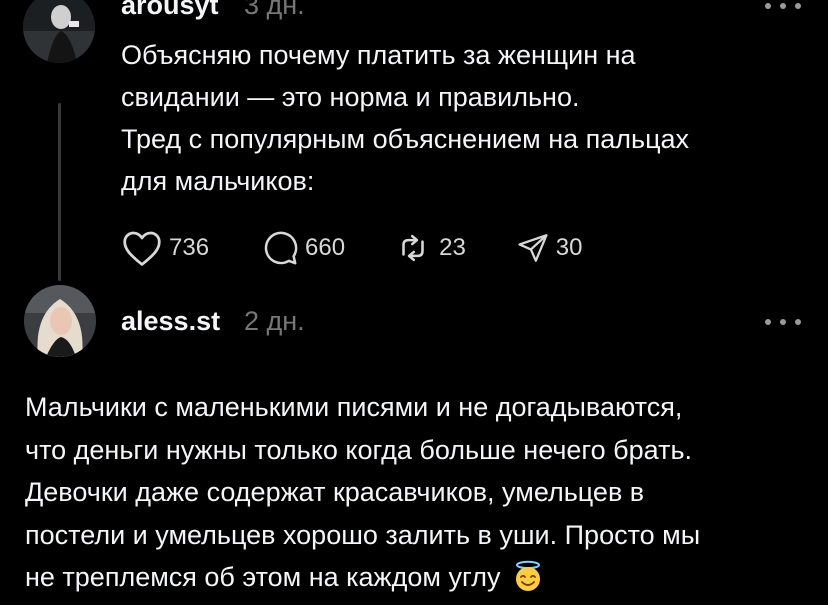 This screenshot has height=605, width=828. I want to click on comment-count: 660, so click(325, 247).